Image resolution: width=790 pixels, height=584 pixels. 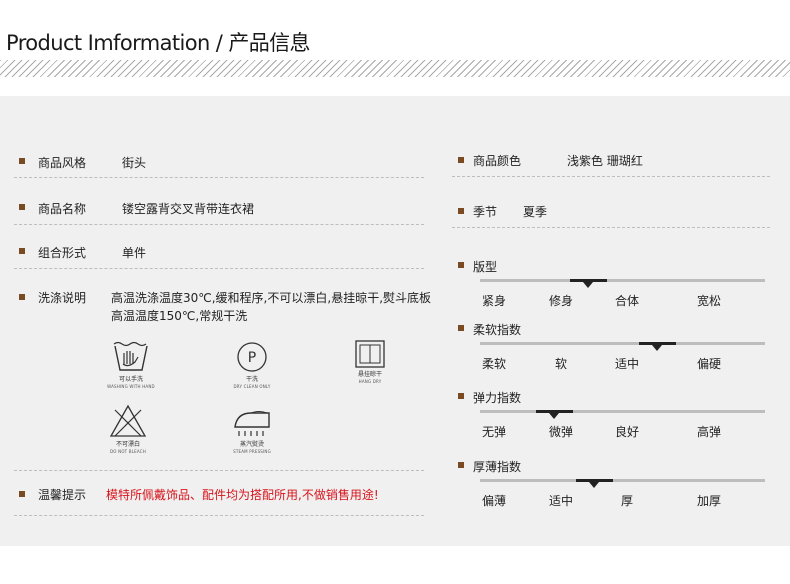 What do you see at coordinates (127, 444) in the screenshot?
I see `no-bleach-caption: 不可漂白` at bounding box center [127, 444].